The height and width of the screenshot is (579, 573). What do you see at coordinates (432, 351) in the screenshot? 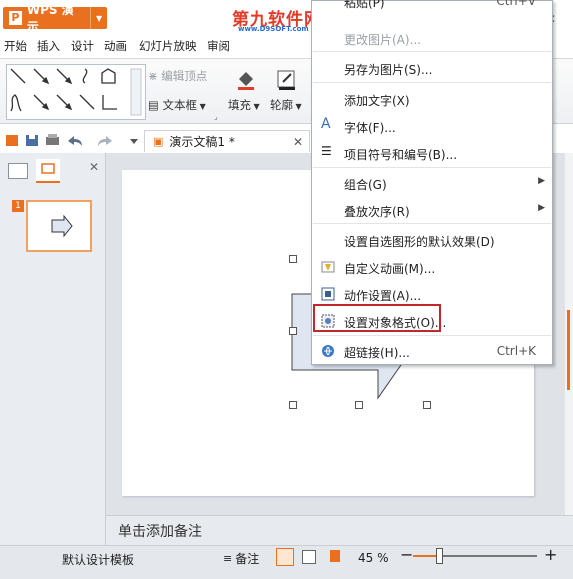
I see `menu-item-hyperlink: 超链接(H)... Ctrl+K` at bounding box center [432, 351].